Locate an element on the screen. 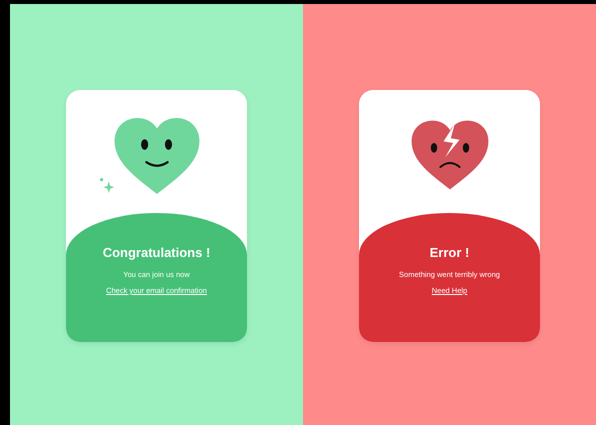 The height and width of the screenshot is (425, 596). sparkle-icon is located at coordinates (107, 185).